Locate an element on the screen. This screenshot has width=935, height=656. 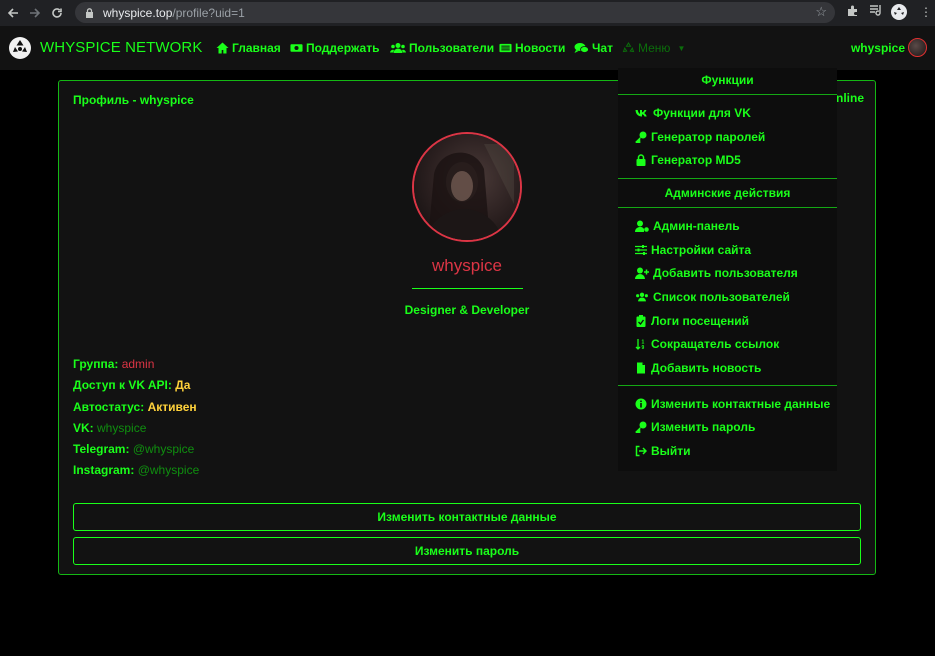
dropdown-item-add-news: Добавить новость is located at coordinates (698, 368).